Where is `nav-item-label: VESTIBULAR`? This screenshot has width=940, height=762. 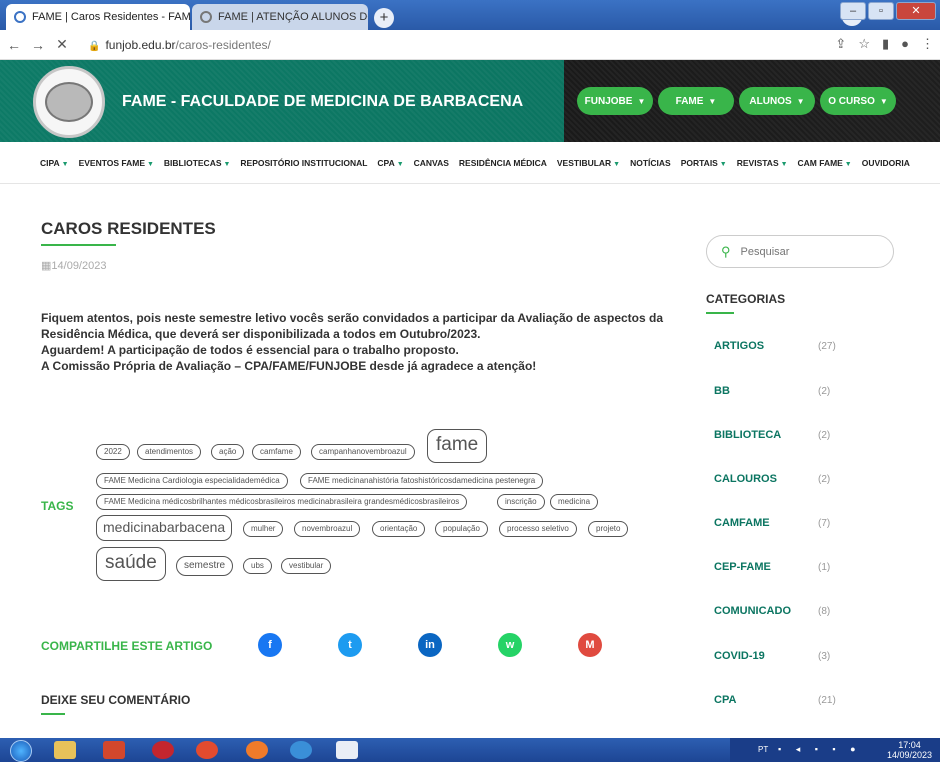
nav-item-label: VESTIBULAR is located at coordinates (584, 162).